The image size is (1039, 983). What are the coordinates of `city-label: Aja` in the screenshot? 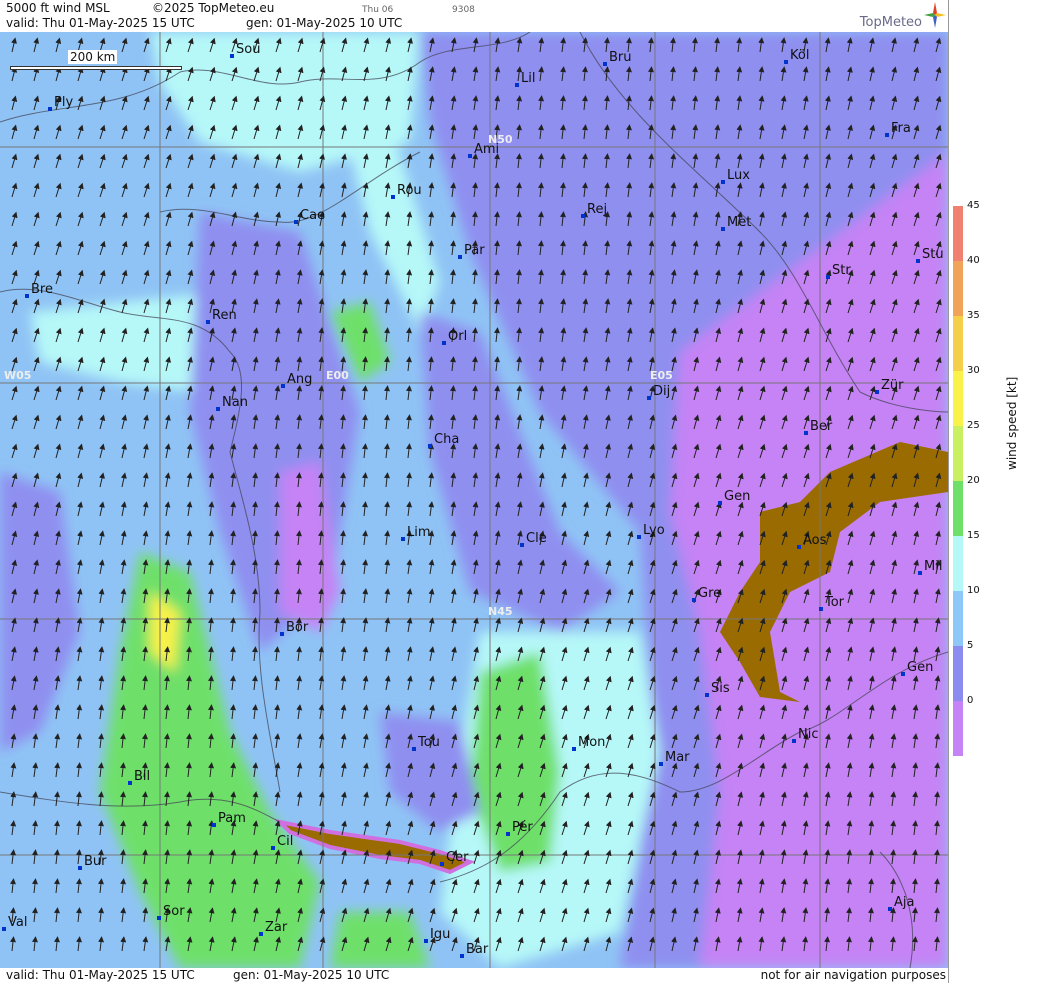 It's located at (901, 903).